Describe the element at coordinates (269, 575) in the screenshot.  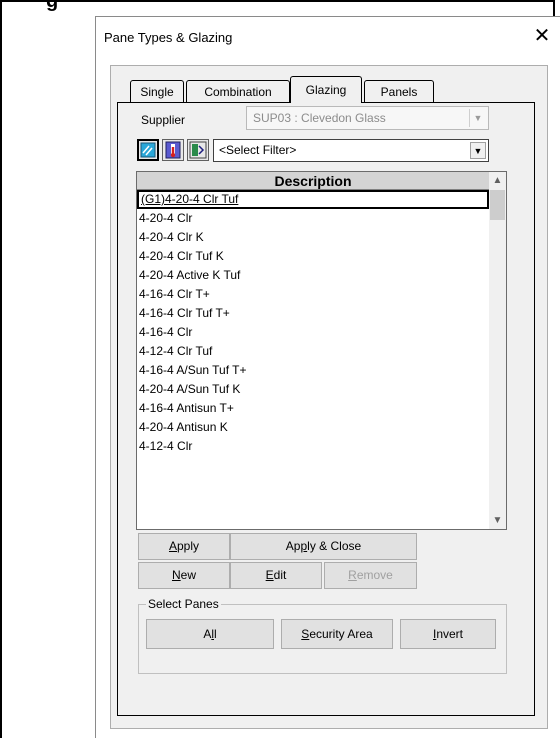
I see `edit-mnemonic: E` at that location.